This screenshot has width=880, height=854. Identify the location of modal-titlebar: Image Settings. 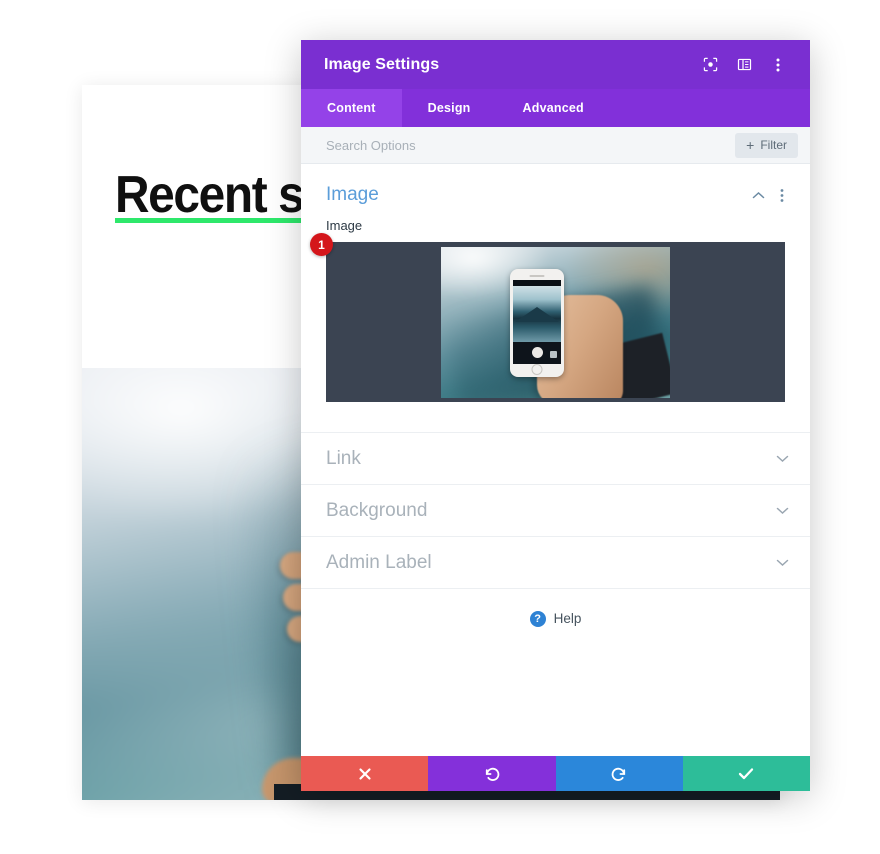
(555, 64).